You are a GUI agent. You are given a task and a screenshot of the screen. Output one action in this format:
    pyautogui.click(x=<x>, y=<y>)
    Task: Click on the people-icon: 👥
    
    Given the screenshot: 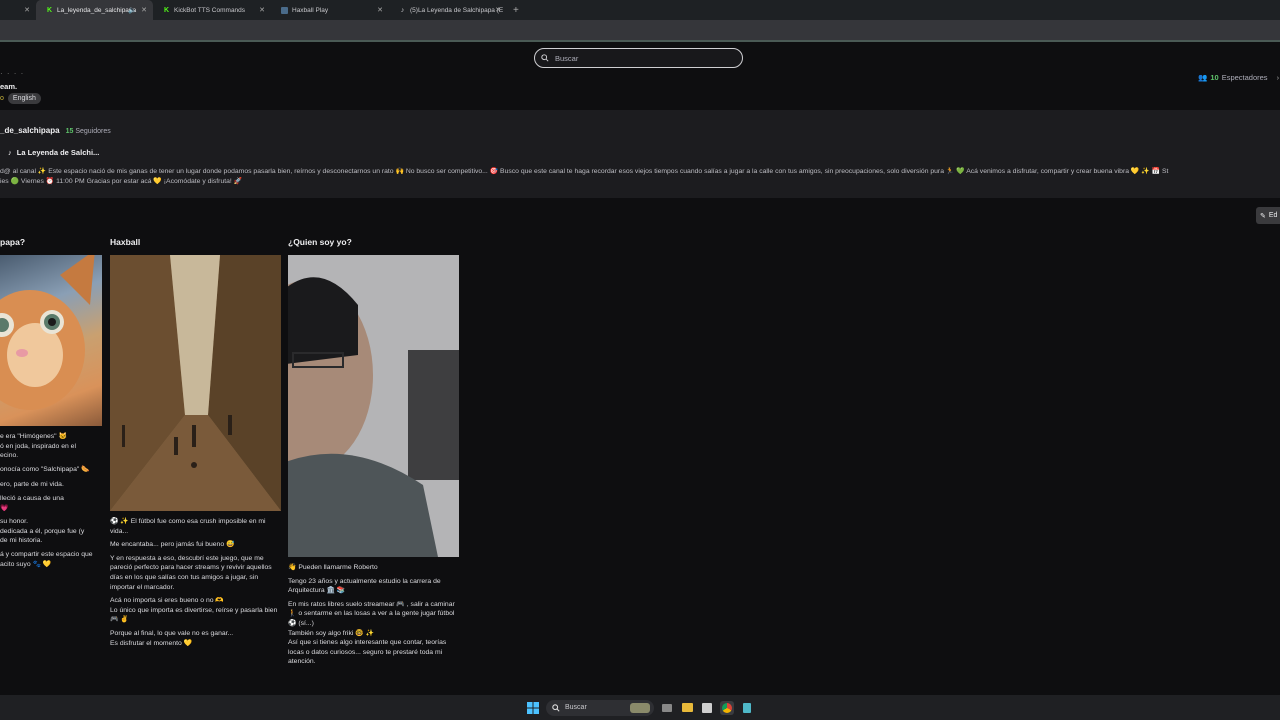 What is the action you would take?
    pyautogui.click(x=1203, y=77)
    